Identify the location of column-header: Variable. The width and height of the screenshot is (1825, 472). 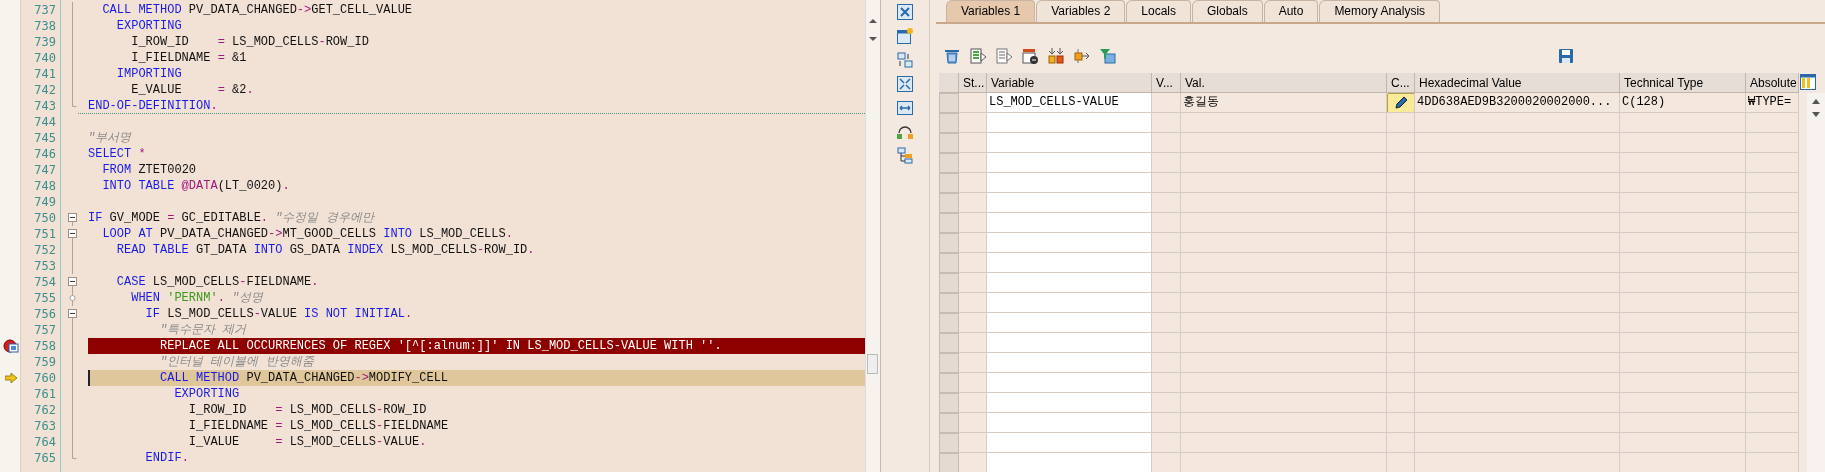
(1069, 83).